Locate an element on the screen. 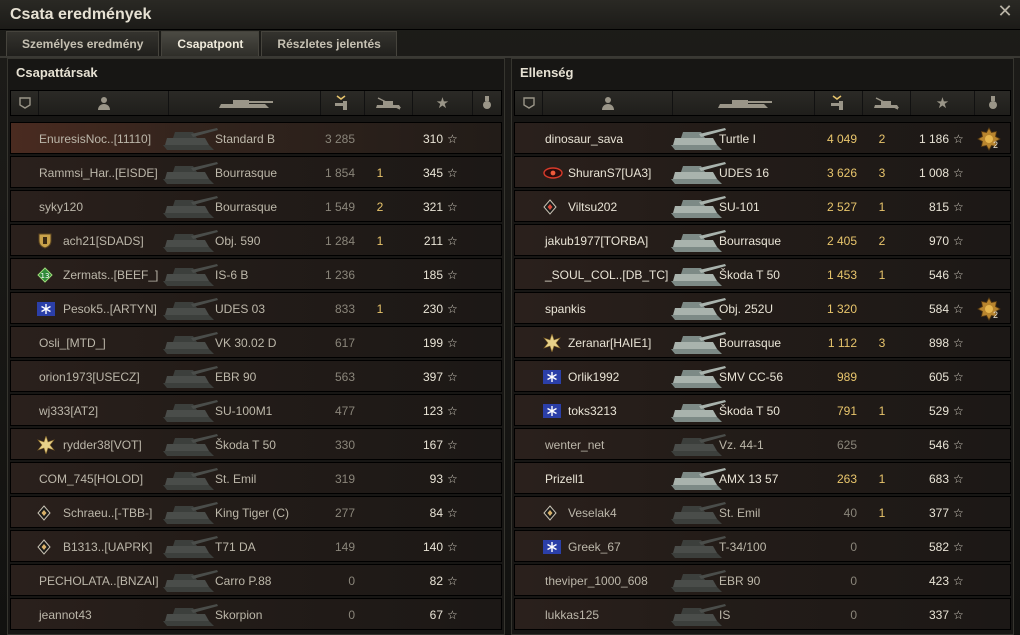 The height and width of the screenshot is (635, 1020). player-row: theviper_1000_608 EBR 90 0 423 ☆ is located at coordinates (762, 580).